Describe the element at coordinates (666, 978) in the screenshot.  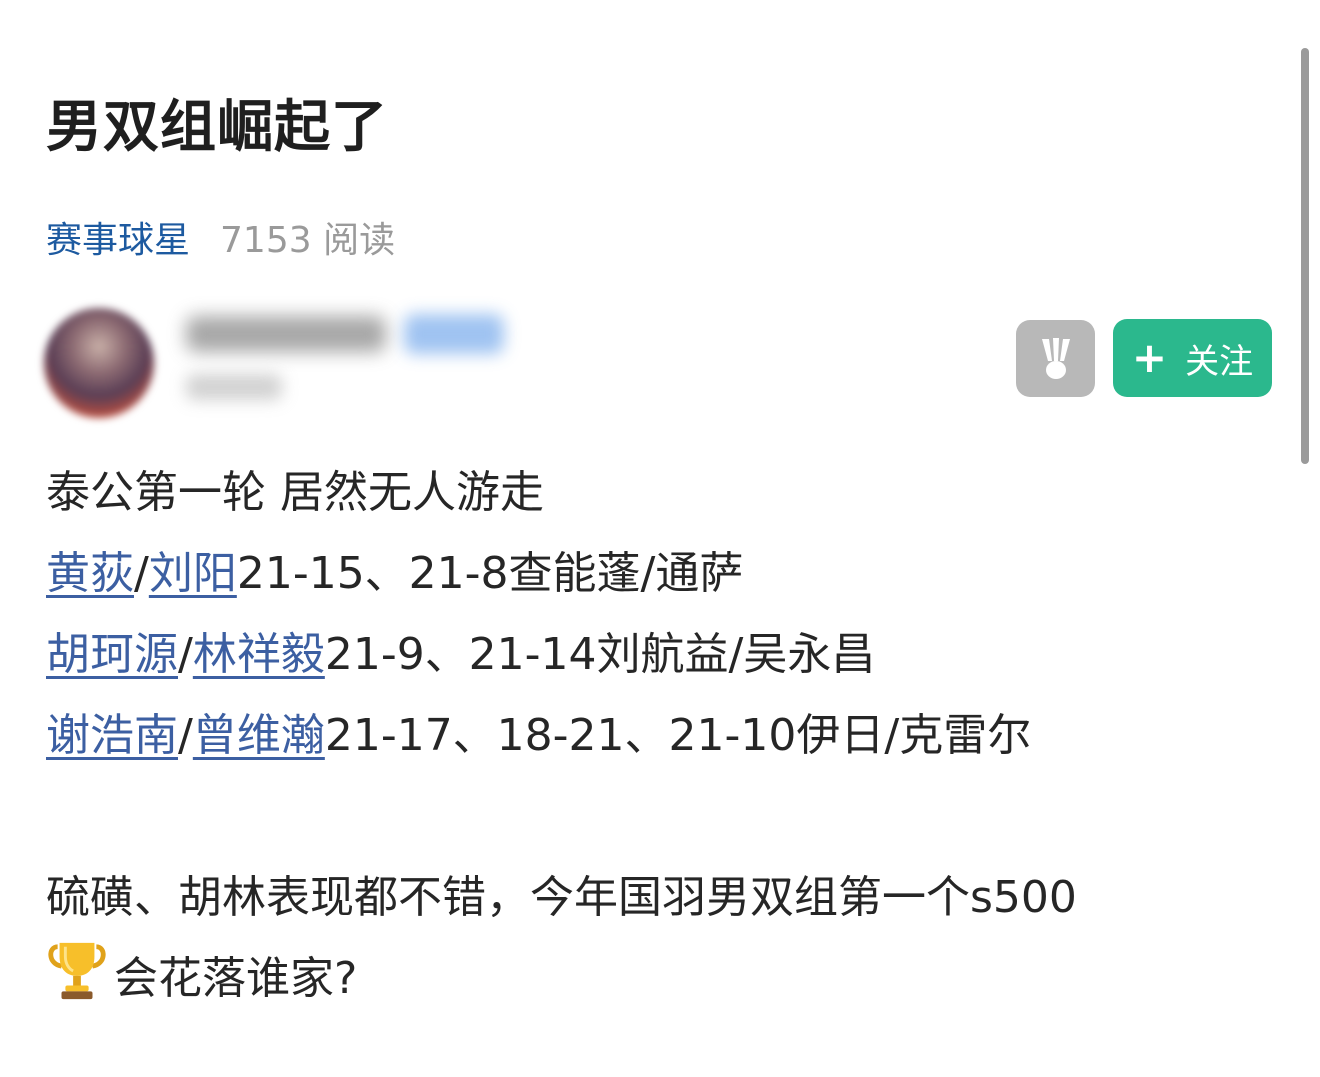
I see `content-line: 会花落谁家?` at that location.